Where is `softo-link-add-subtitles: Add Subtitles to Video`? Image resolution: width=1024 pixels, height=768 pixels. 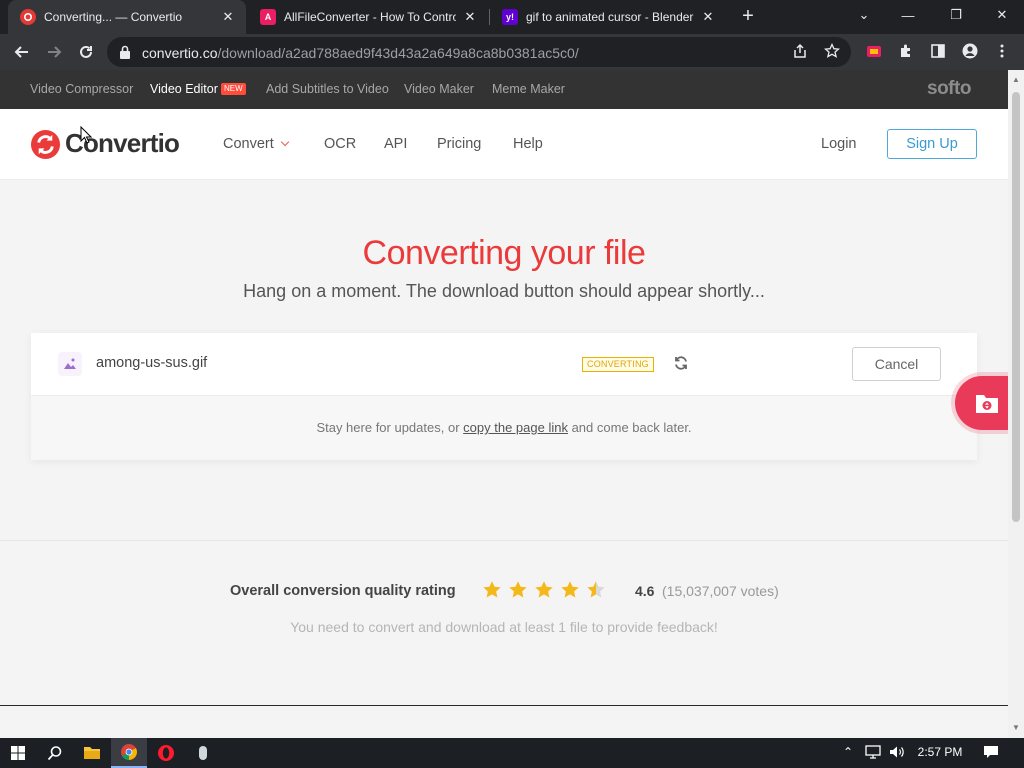
softo-link-add-subtitles: Add Subtitles to Video is located at coordinates (327, 89).